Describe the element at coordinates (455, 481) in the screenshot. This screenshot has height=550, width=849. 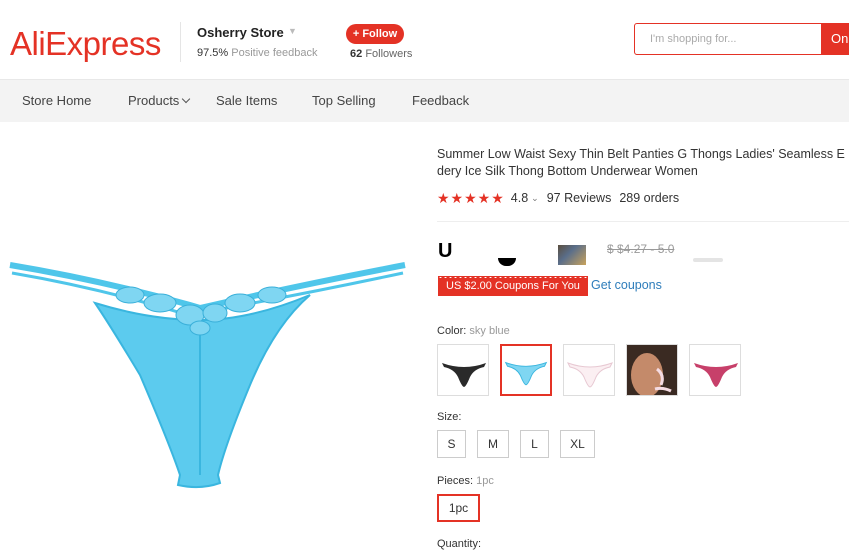
I see `pieces-label-text: Pieces:` at that location.